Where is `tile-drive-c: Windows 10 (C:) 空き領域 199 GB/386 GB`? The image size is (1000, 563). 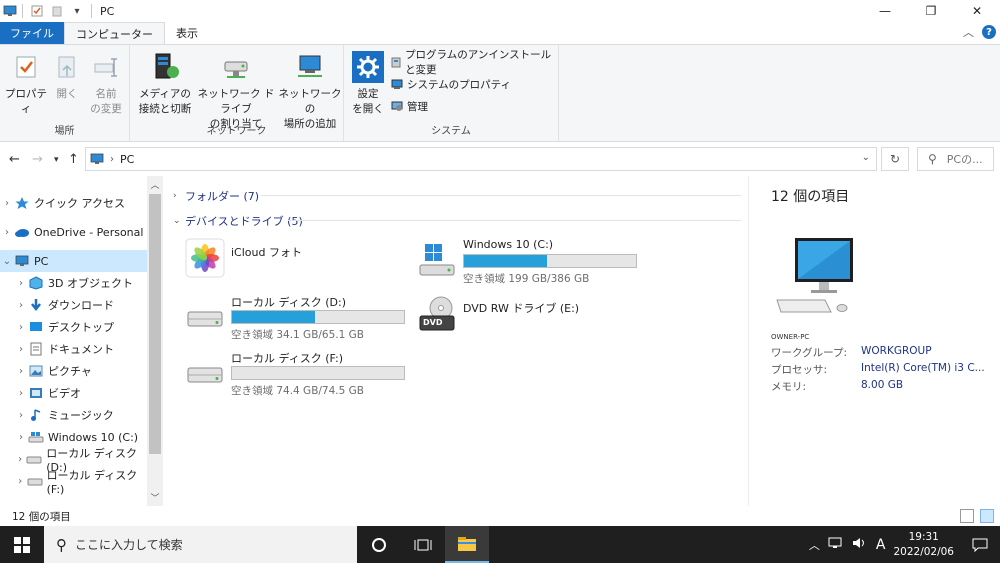
tile-drive-c: Windows 10 (C:) 空き領域 199 GB/386 GB is located at coordinates (530, 261).